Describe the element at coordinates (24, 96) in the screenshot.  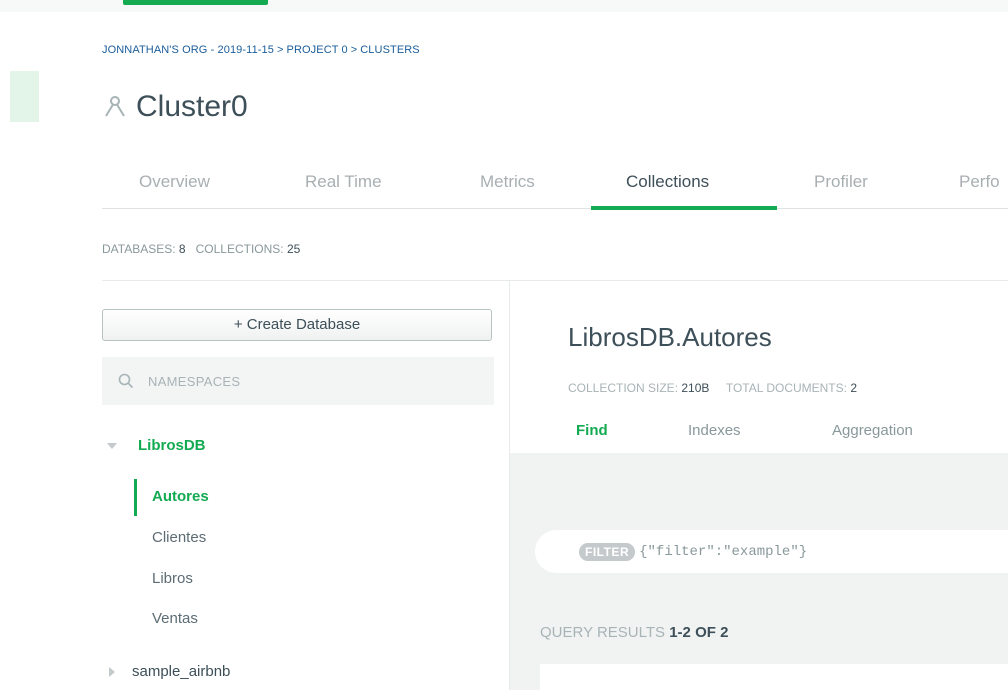
I see `left-nav-highlight` at that location.